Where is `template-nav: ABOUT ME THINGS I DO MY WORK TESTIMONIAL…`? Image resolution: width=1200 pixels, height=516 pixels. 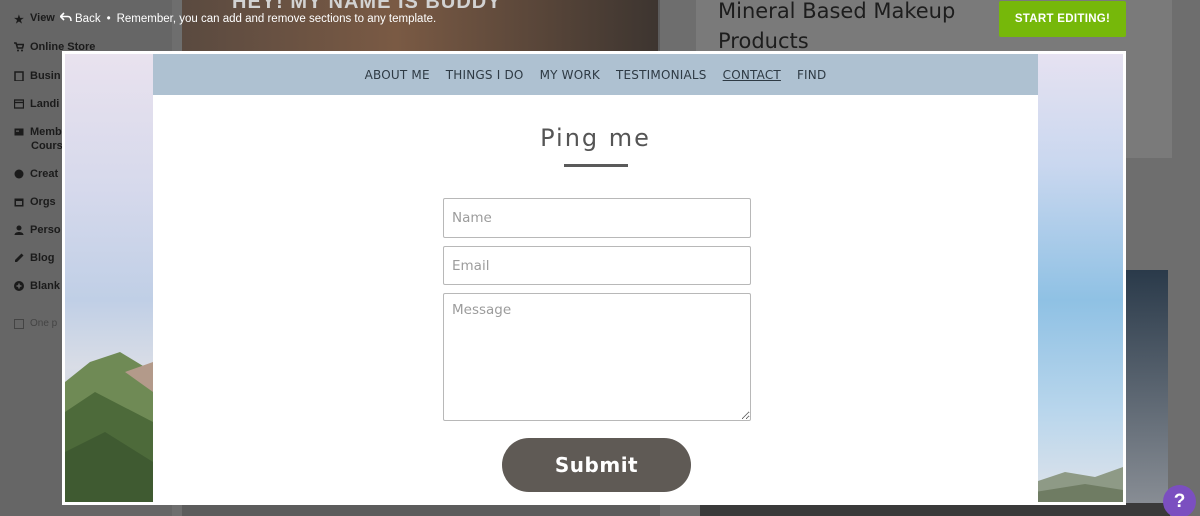
template-nav: ABOUT ME THINGS I DO MY WORK TESTIMONIAL… is located at coordinates (595, 74).